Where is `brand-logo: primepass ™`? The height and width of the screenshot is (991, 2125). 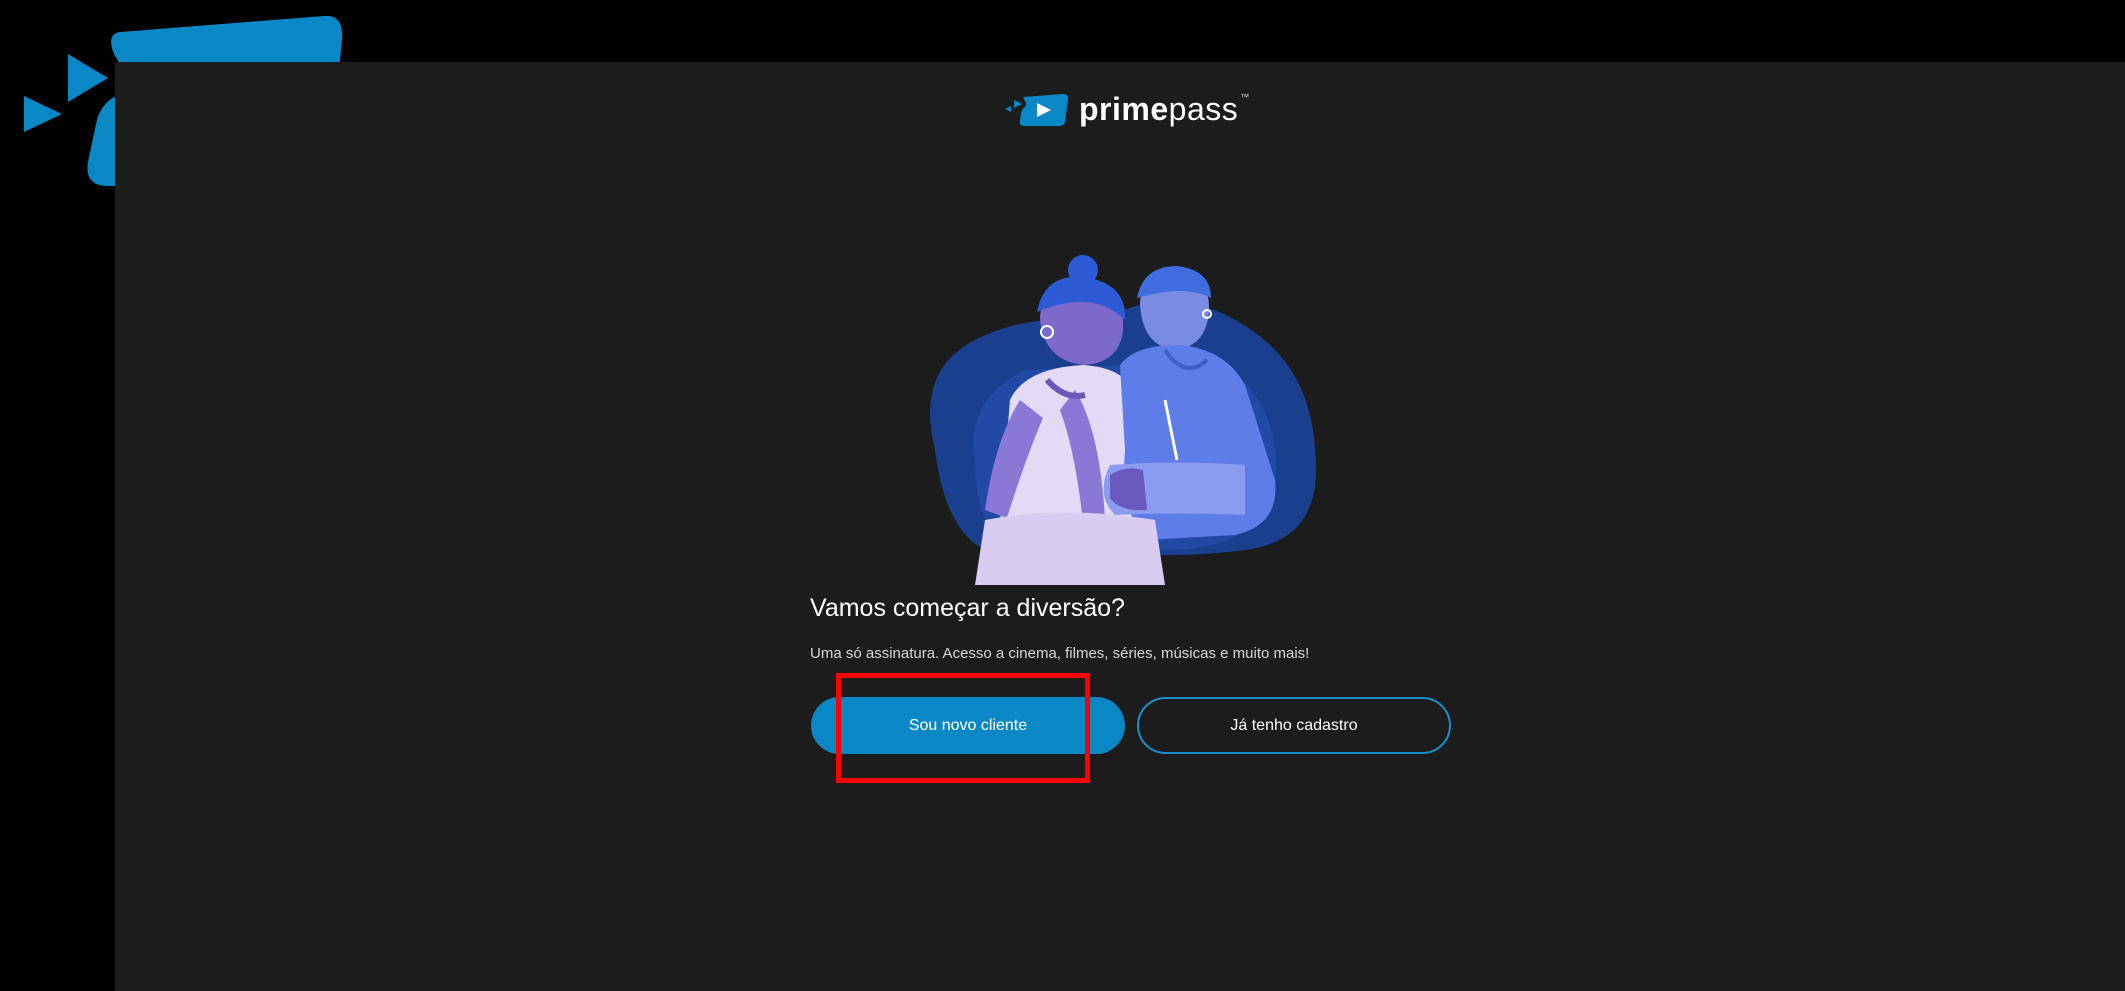 brand-logo: primepass ™ is located at coordinates (1127, 109).